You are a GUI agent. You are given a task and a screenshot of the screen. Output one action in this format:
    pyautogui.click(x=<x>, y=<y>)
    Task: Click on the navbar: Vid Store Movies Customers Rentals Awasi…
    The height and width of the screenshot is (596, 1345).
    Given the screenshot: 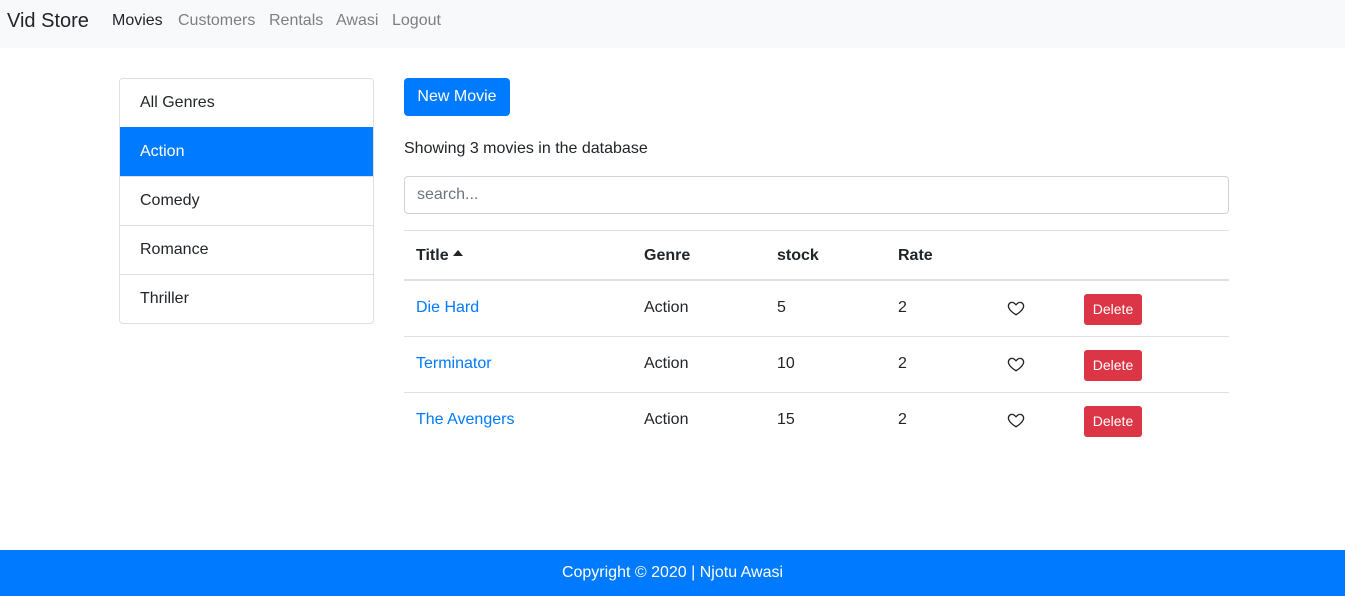 What is the action you would take?
    pyautogui.click(x=672, y=24)
    